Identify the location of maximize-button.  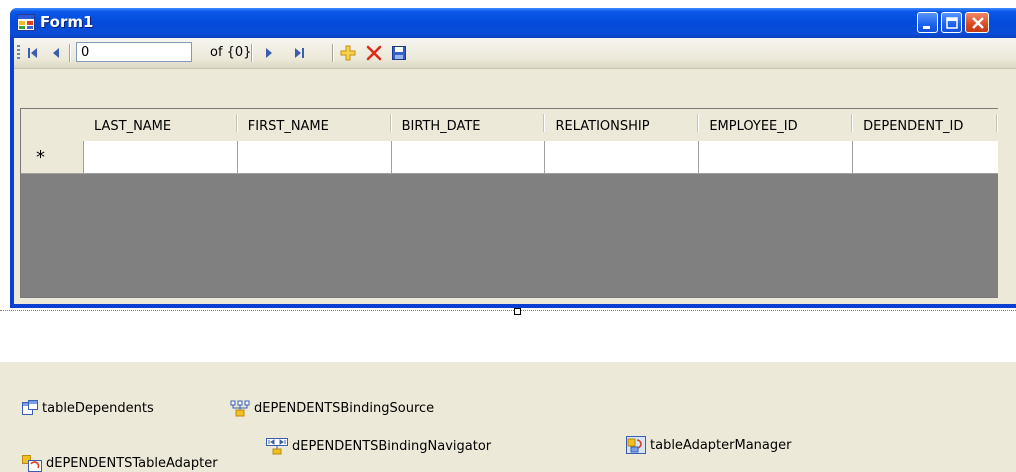
(951, 22).